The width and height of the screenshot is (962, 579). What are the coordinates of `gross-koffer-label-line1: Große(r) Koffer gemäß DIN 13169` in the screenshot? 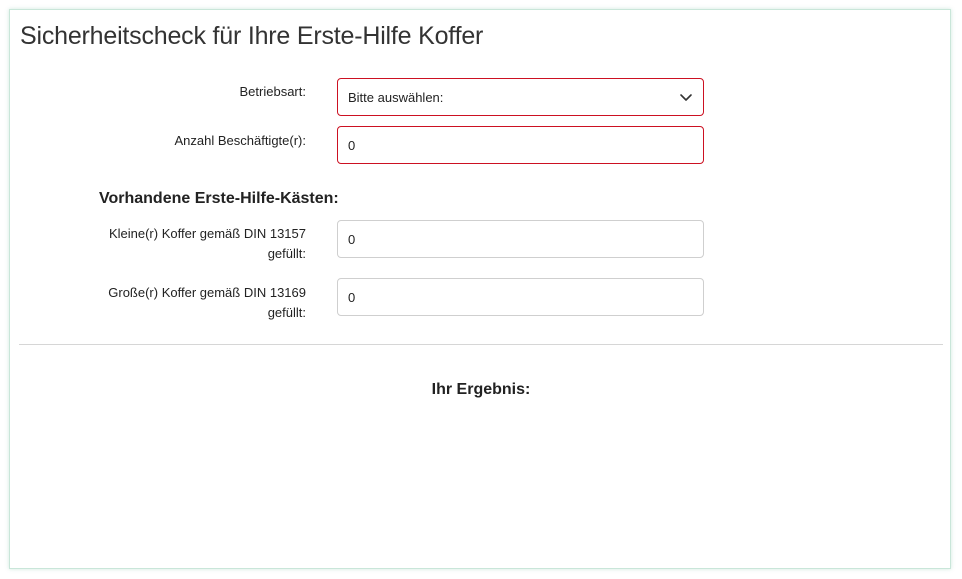 It's located at (207, 292).